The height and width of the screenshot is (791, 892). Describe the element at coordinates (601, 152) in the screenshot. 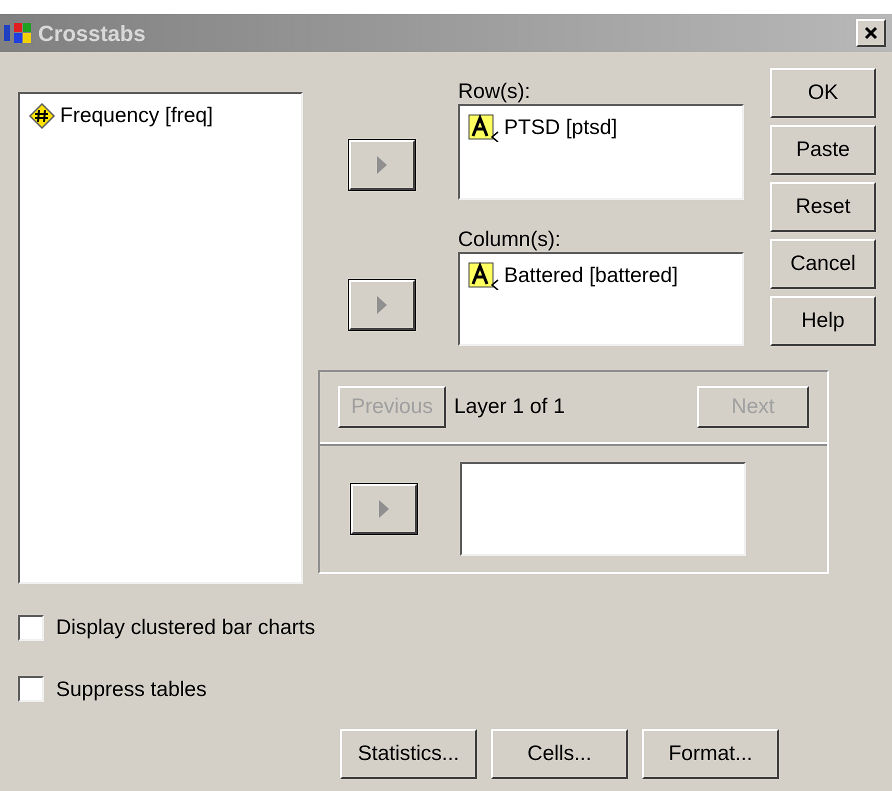

I see `rows-list: PTSD [ptsd]` at that location.